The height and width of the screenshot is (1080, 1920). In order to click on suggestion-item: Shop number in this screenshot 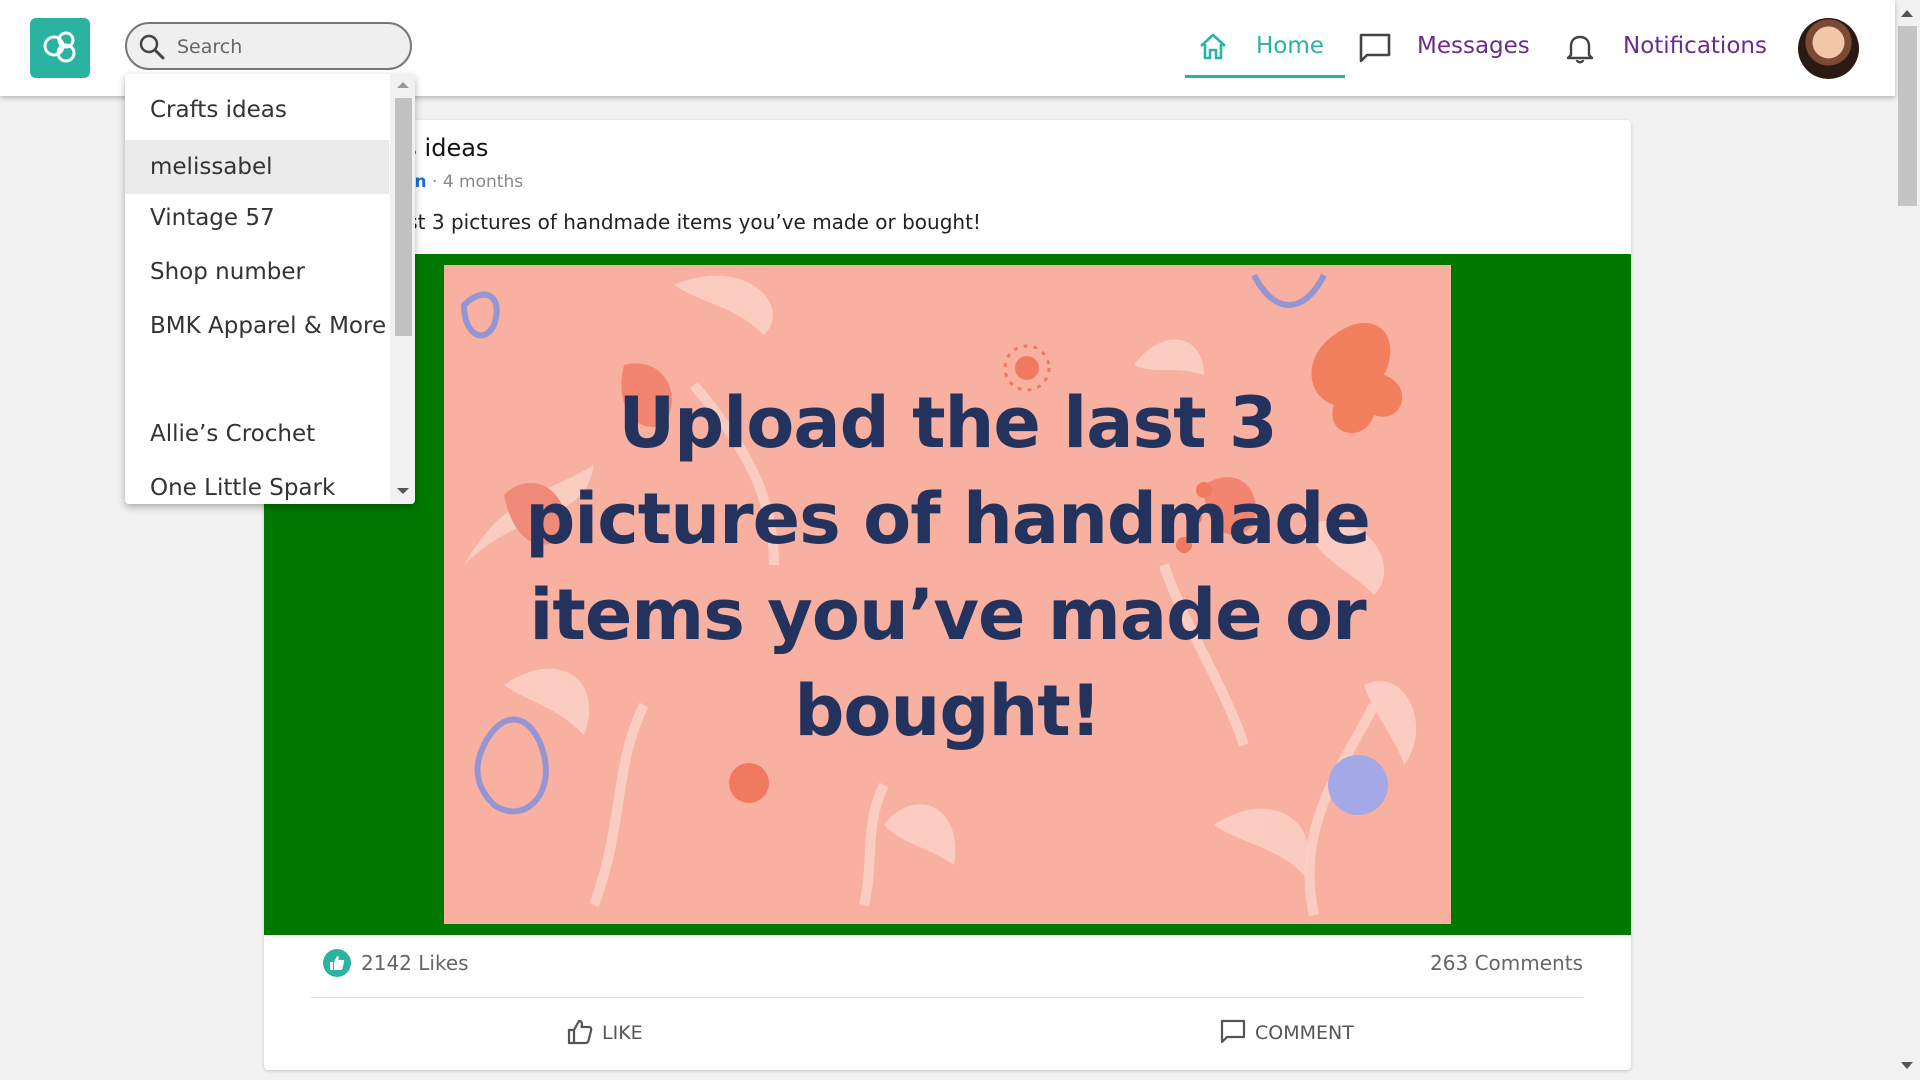, I will do `click(257, 272)`.